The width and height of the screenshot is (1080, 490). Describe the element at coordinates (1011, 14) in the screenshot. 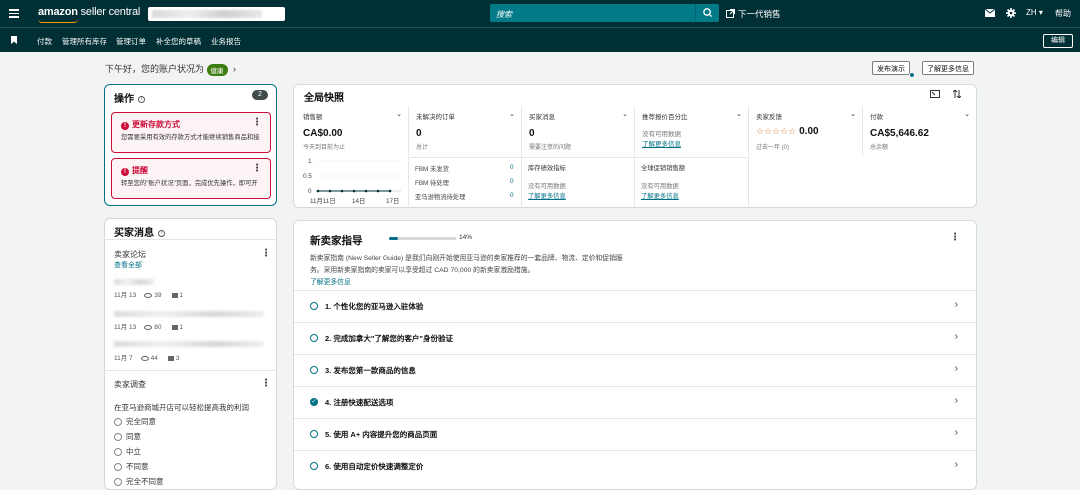

I see `gear-icon` at that location.